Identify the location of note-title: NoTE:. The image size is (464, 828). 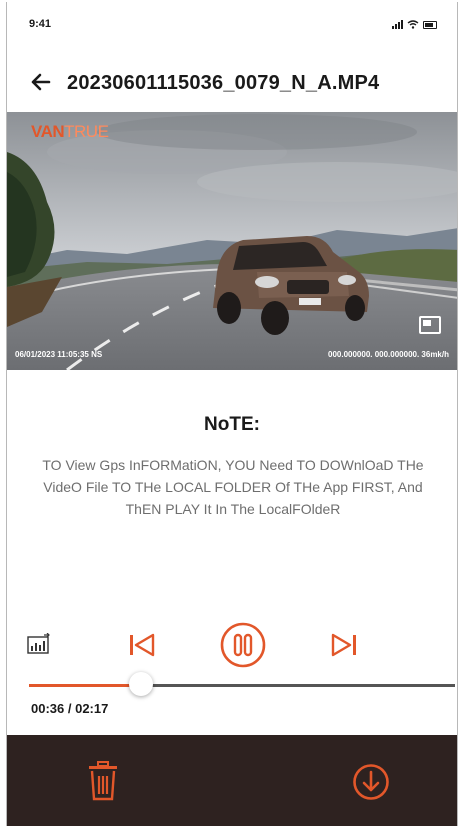
(232, 424).